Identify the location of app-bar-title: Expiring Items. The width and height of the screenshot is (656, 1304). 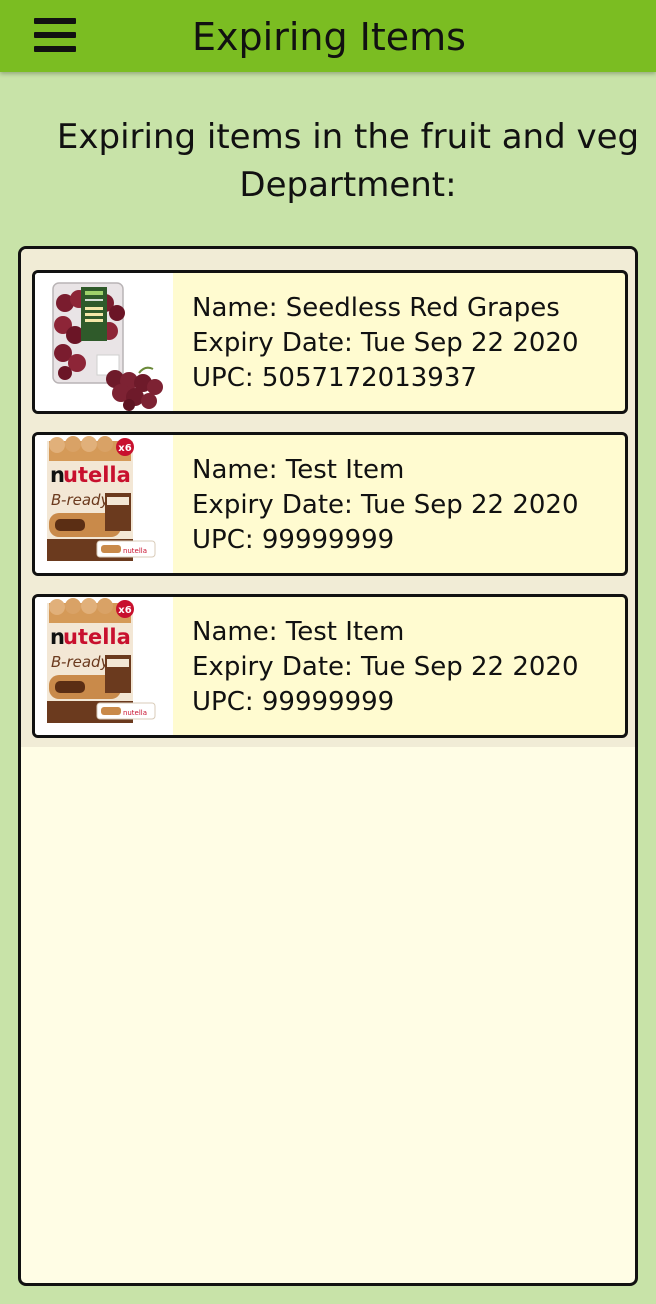
(329, 37).